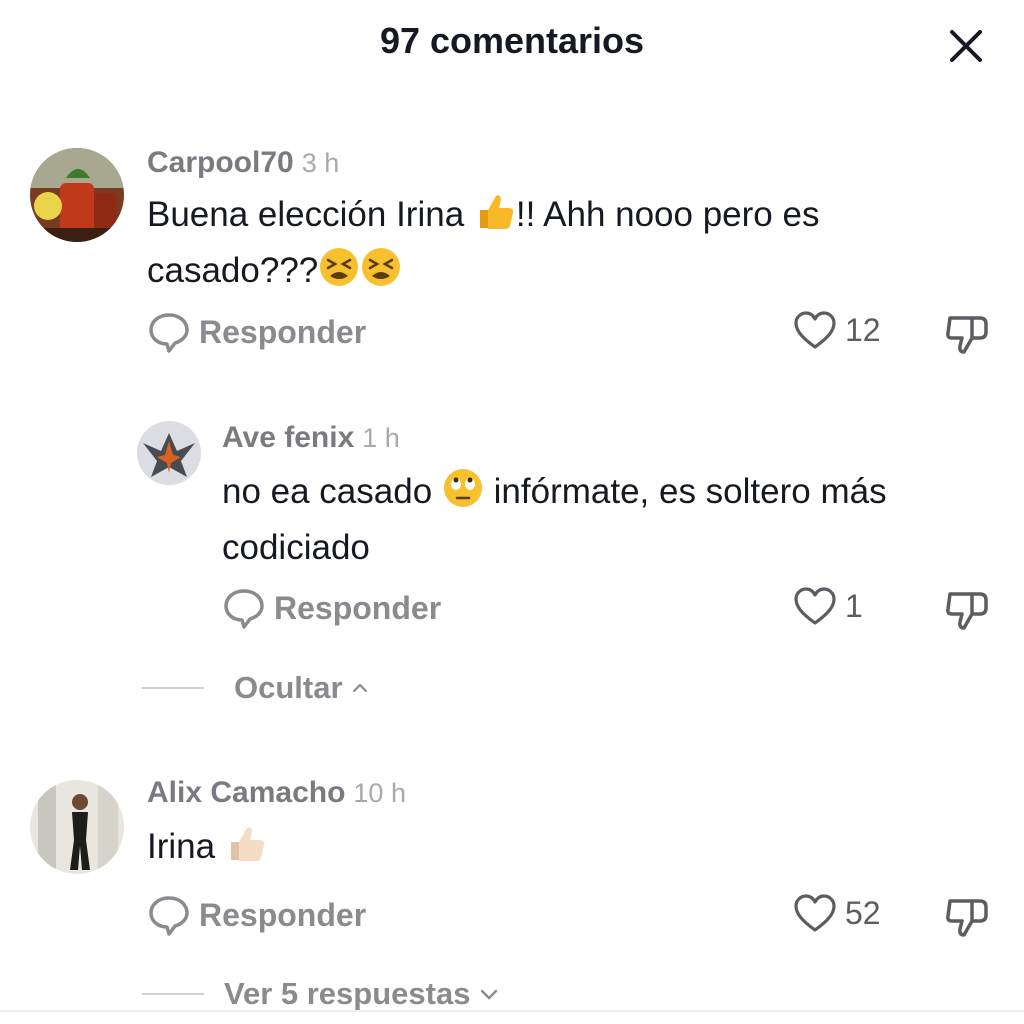  I want to click on comment-username: Ave fenix, so click(288, 437).